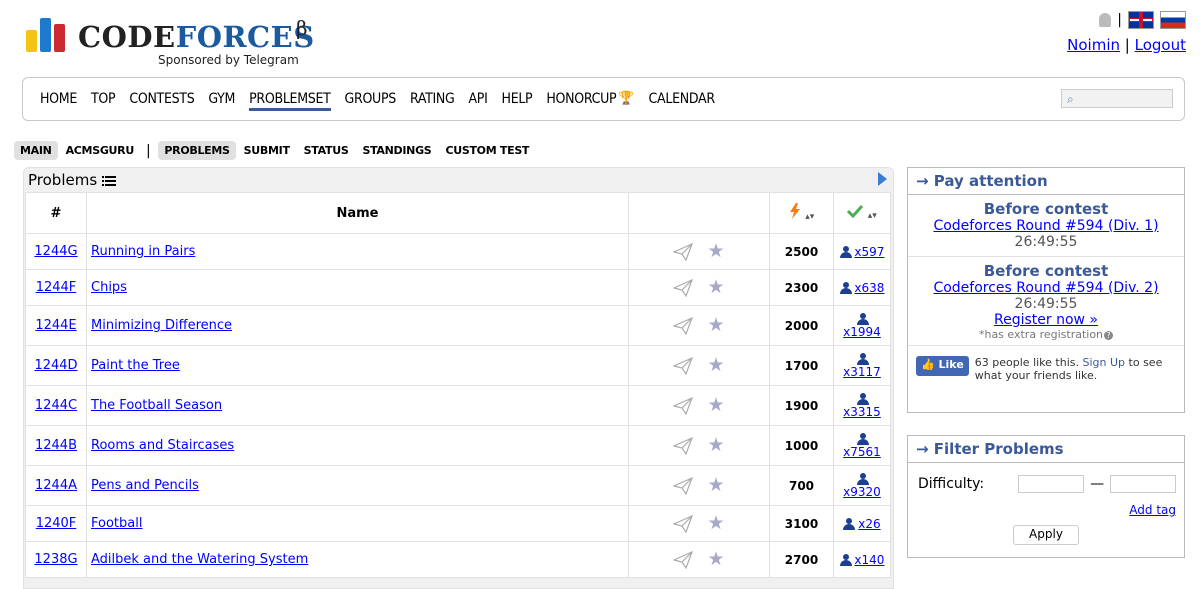  I want to click on solved-count-link: x9320, so click(862, 492).